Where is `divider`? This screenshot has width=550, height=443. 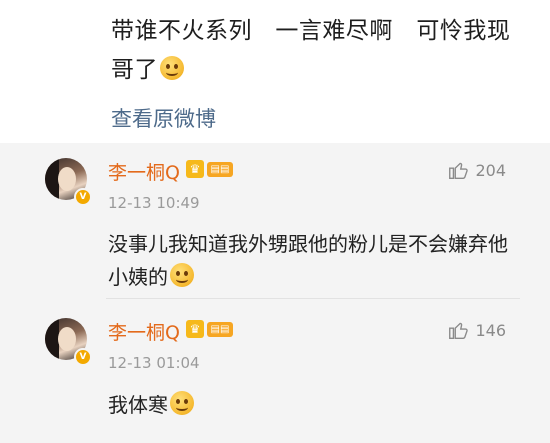
divider is located at coordinates (313, 298).